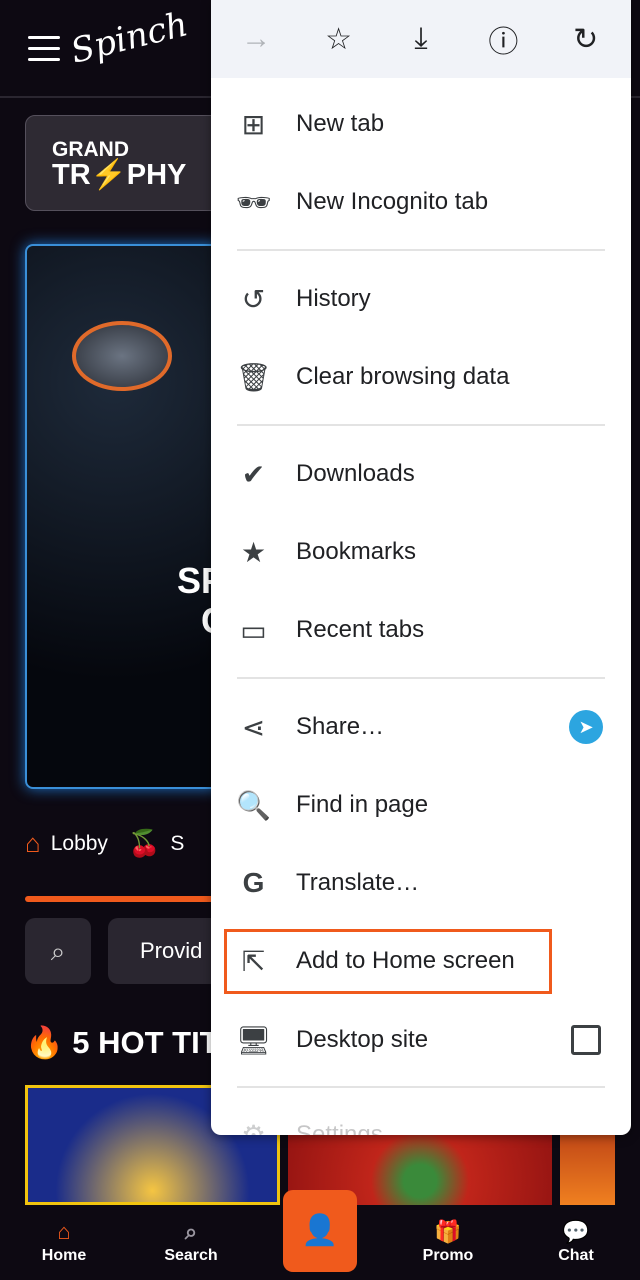 The width and height of the screenshot is (640, 1280). Describe the element at coordinates (253, 202) in the screenshot. I see `incognito-icon: 🕶` at that location.